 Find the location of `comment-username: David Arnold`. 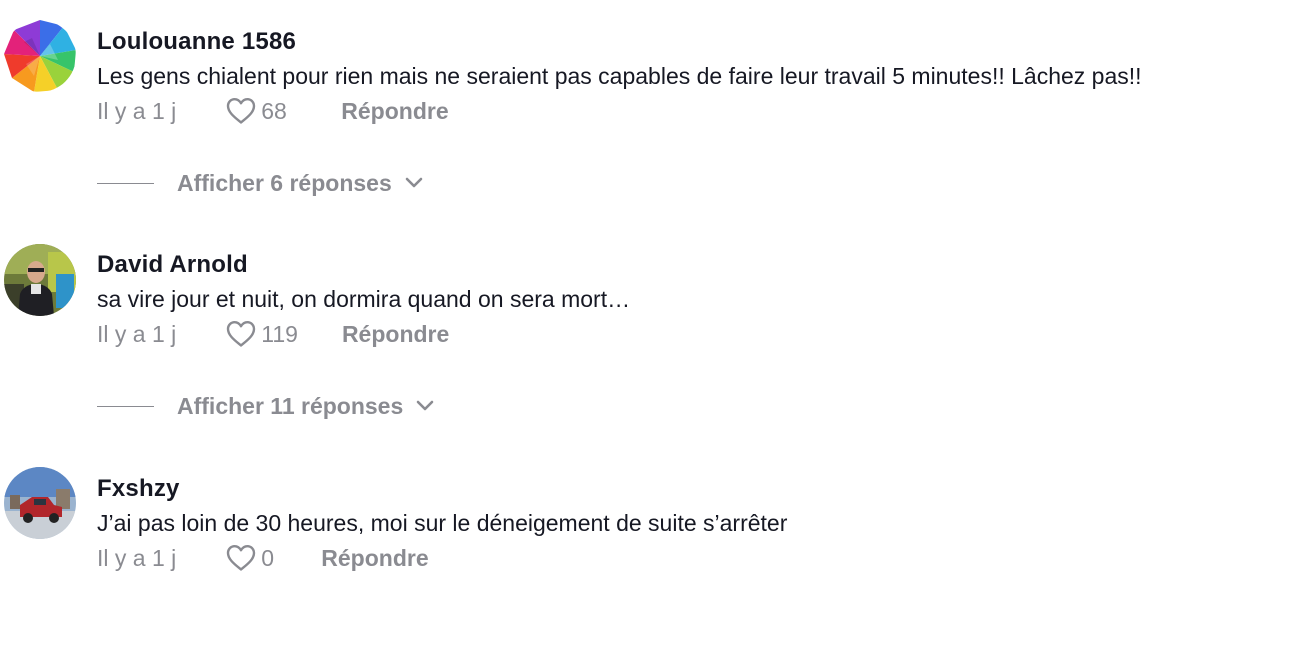

comment-username: David Arnold is located at coordinates (172, 265).